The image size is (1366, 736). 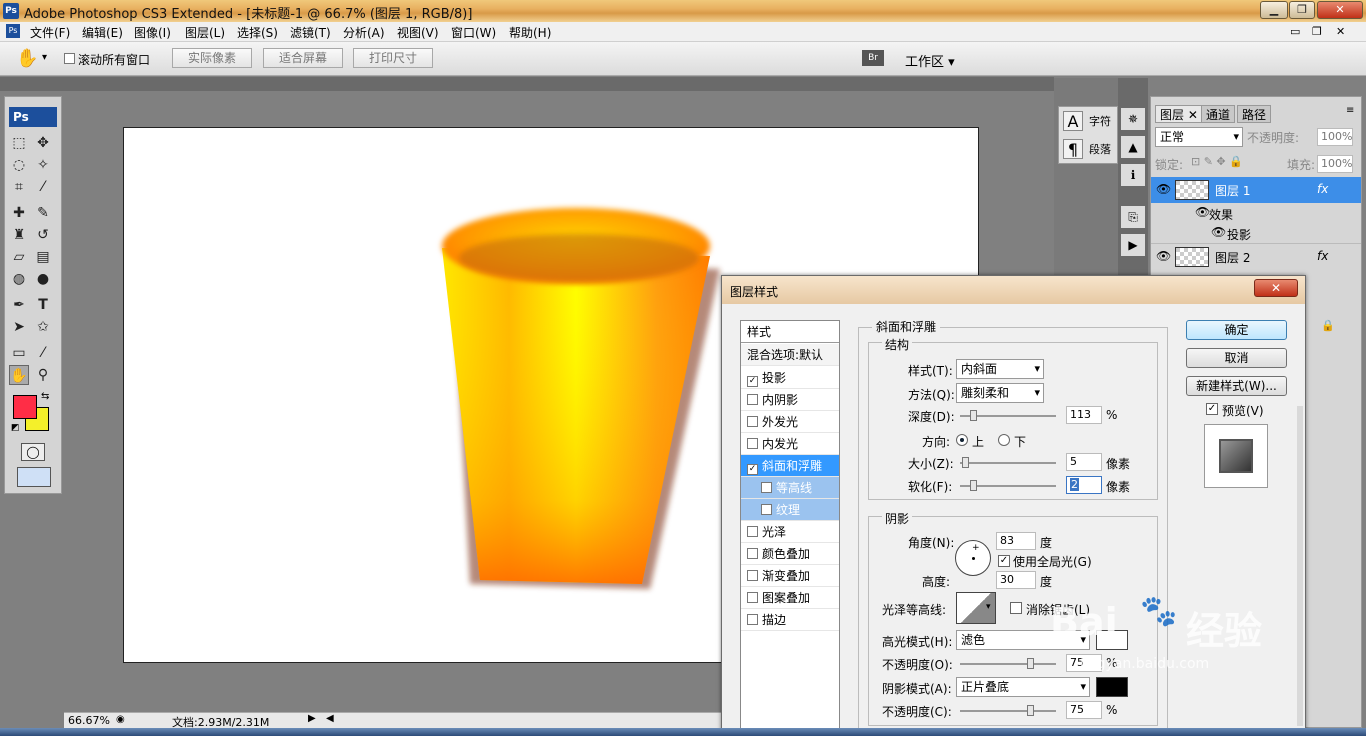 What do you see at coordinates (25, 407) in the screenshot?
I see `foreground-color-swatch` at bounding box center [25, 407].